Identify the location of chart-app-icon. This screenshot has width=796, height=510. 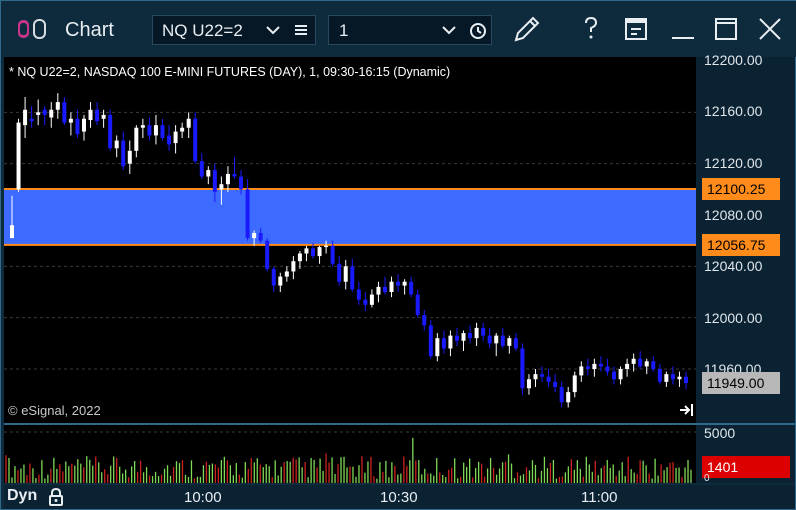
(32, 29).